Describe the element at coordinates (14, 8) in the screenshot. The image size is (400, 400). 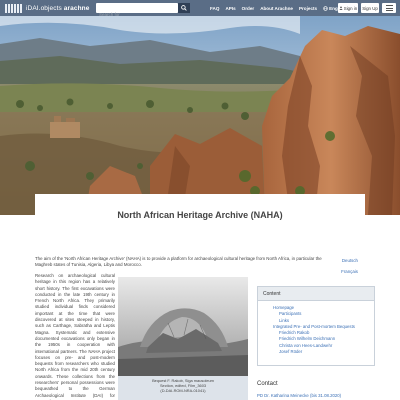
I see `logo-columns-icon` at that location.